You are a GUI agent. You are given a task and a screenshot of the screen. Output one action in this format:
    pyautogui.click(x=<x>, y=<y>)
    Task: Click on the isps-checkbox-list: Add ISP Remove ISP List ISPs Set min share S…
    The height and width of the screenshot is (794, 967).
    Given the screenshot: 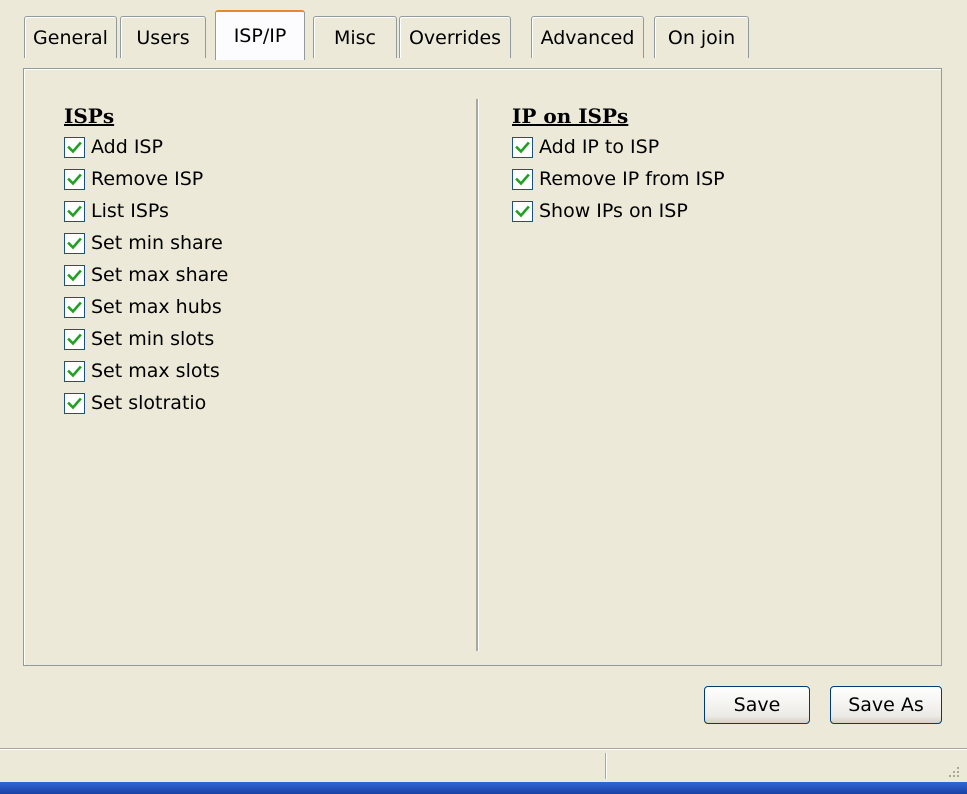 What is the action you would take?
    pyautogui.click(x=146, y=275)
    